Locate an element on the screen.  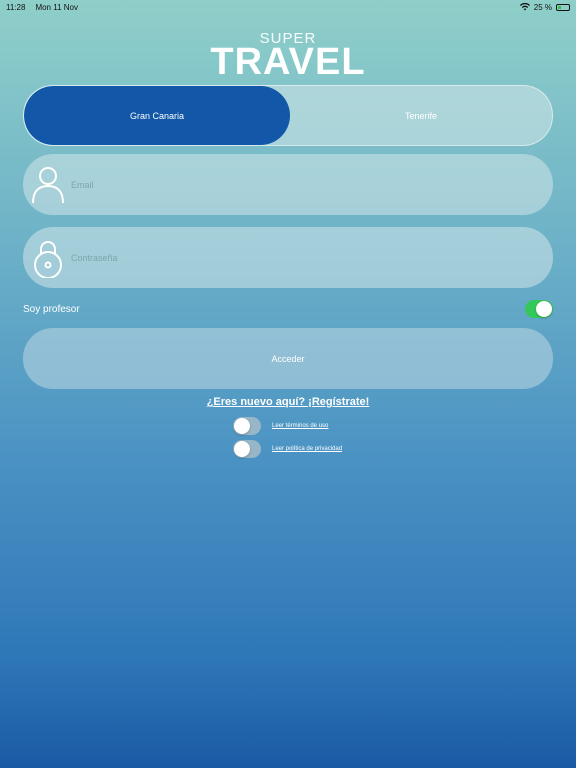
privacy-row: Leer política de privacidad is located at coordinates (287, 449).